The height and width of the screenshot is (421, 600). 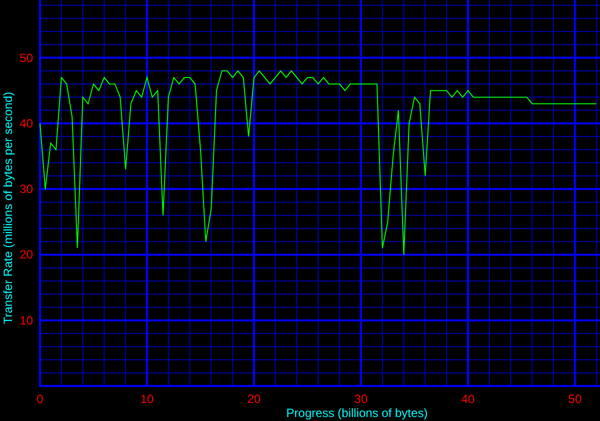 I want to click on y-tick-label: 30, so click(x=26, y=189).